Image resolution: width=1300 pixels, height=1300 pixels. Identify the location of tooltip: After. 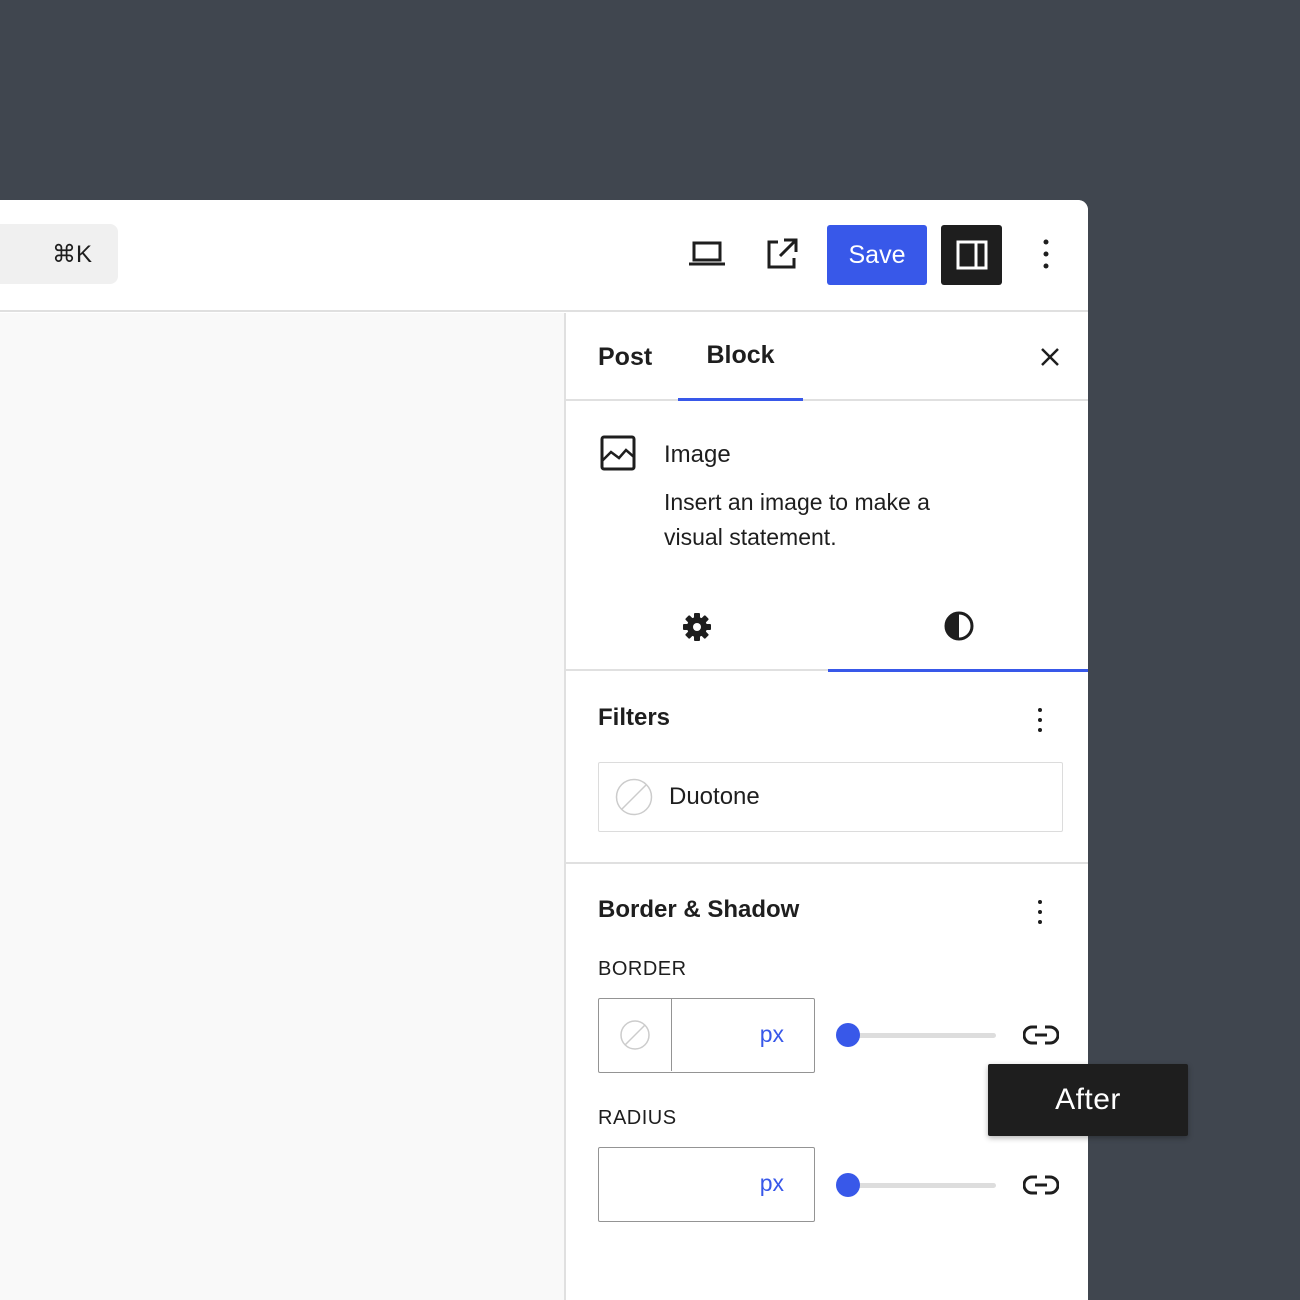
(1088, 1100).